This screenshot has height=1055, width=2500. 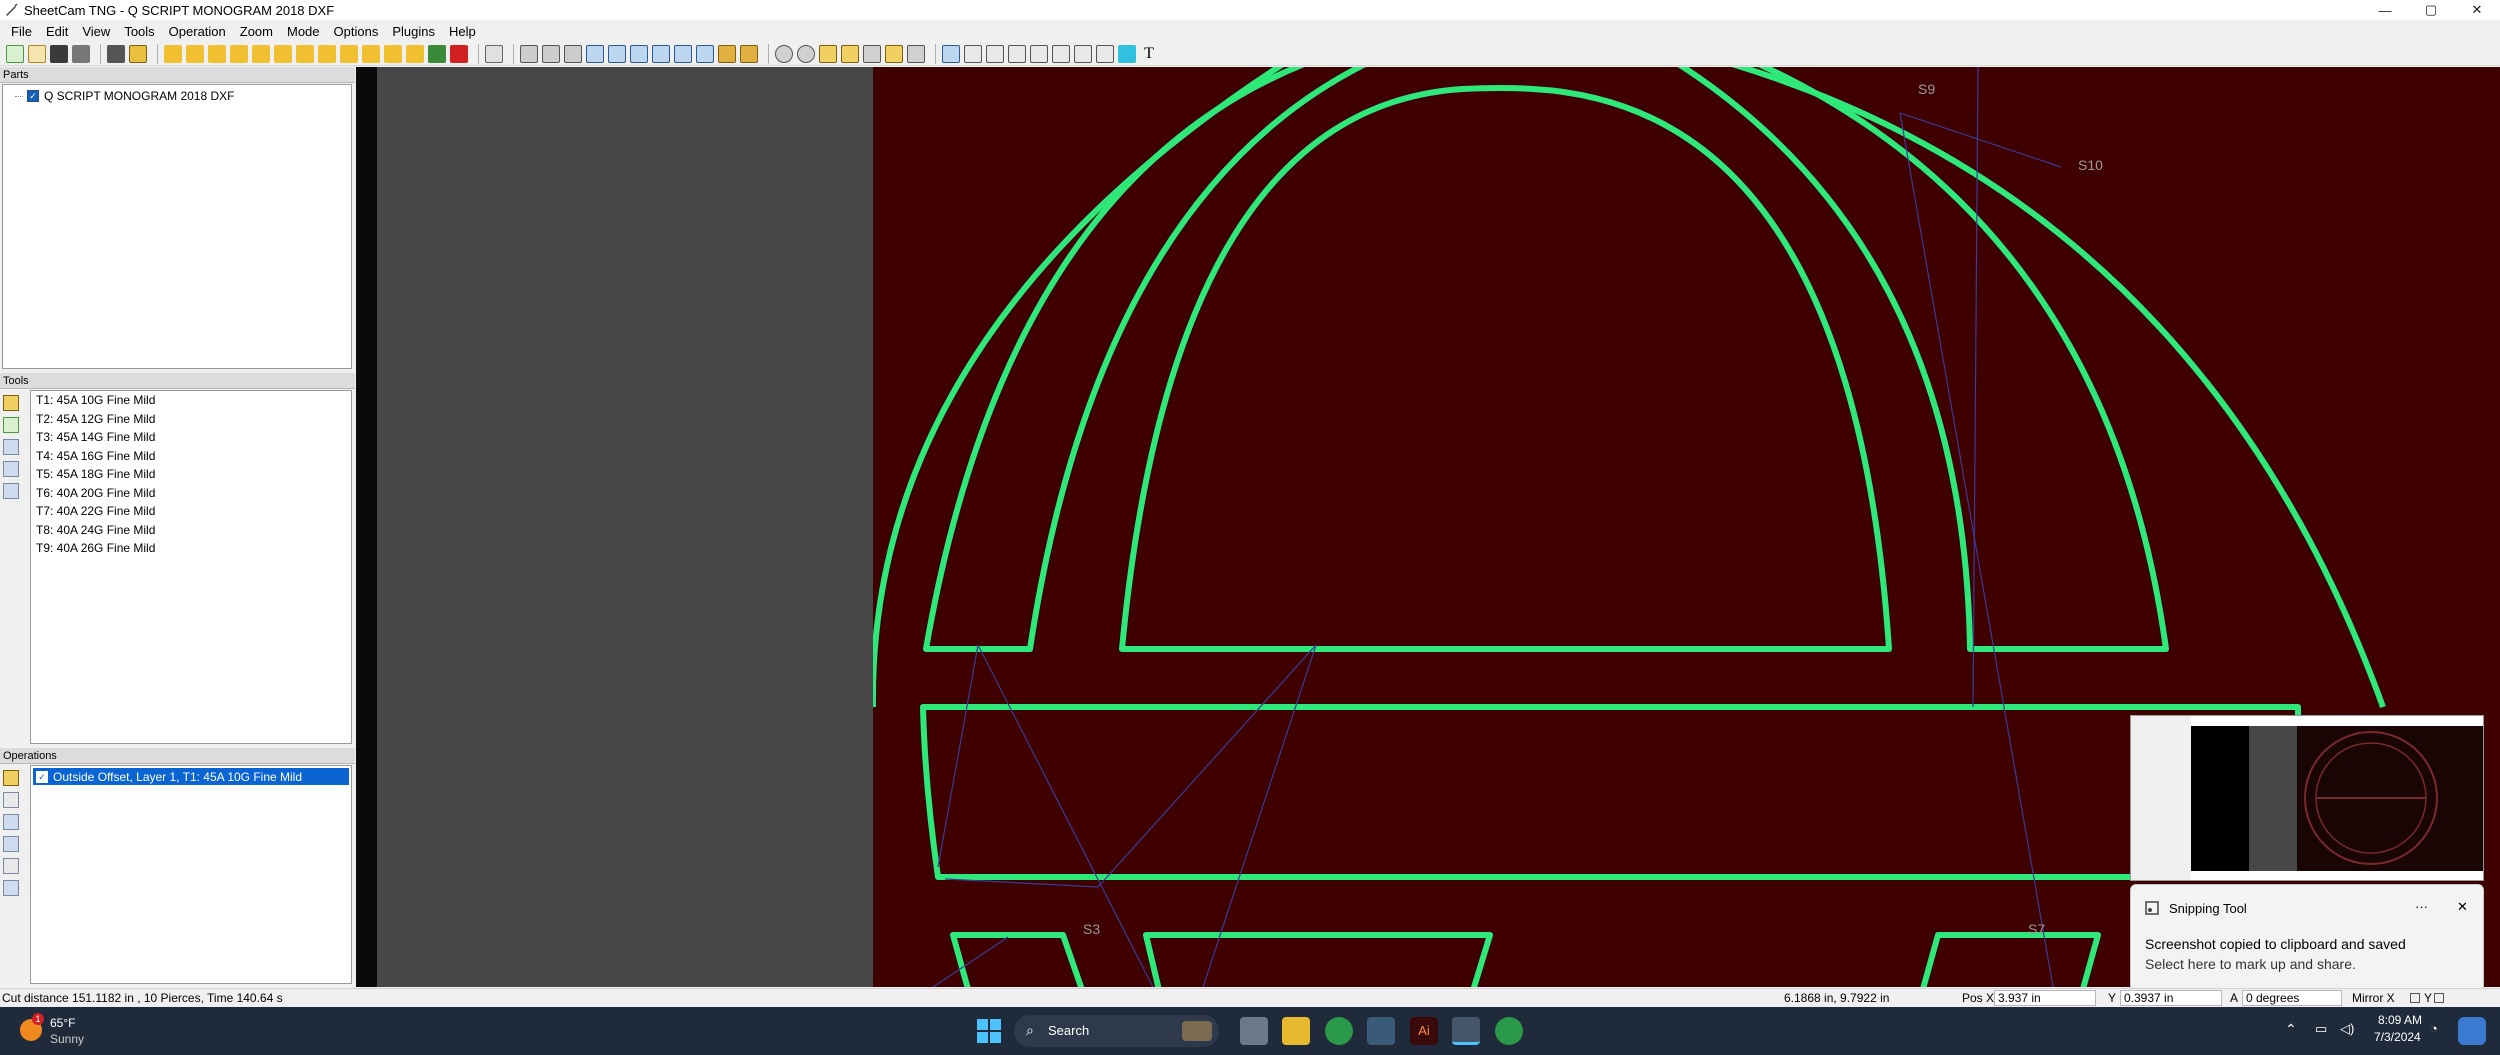 I want to click on cut-icon, so click(x=1127, y=53).